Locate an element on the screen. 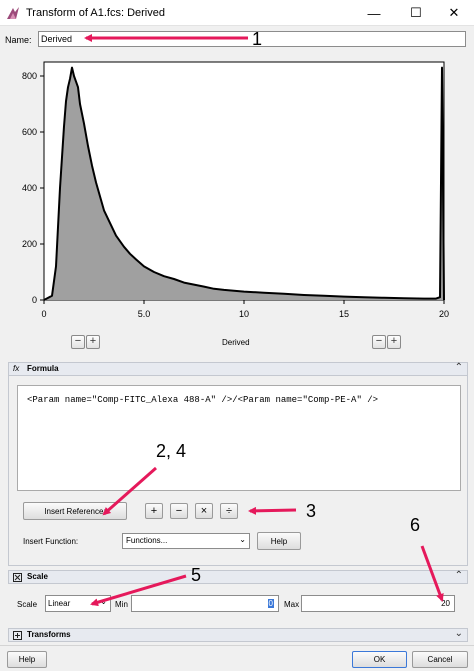 Image resolution: width=474 pixels, height=671 pixels. title-bar: Transform of A1.fcs: Derived — ☐ ✕ is located at coordinates (237, 13).